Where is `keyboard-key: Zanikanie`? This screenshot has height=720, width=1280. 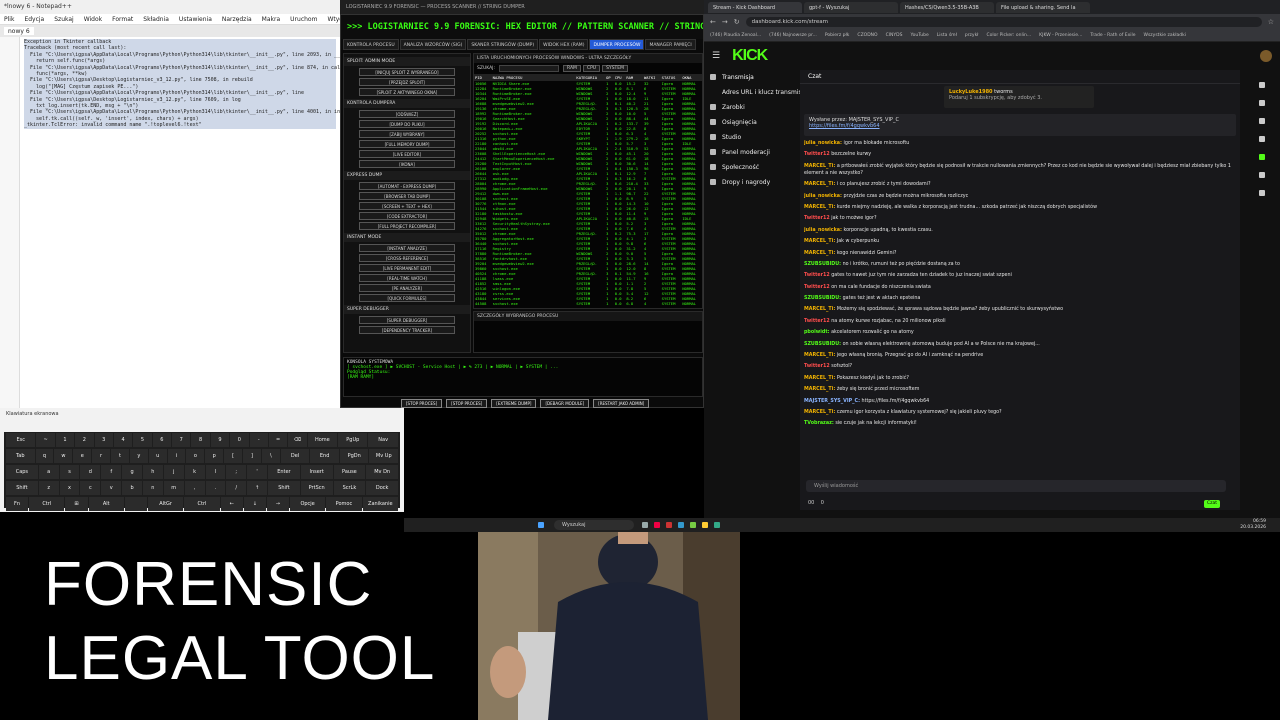
keyboard-key: Zanikanie is located at coordinates (380, 504).